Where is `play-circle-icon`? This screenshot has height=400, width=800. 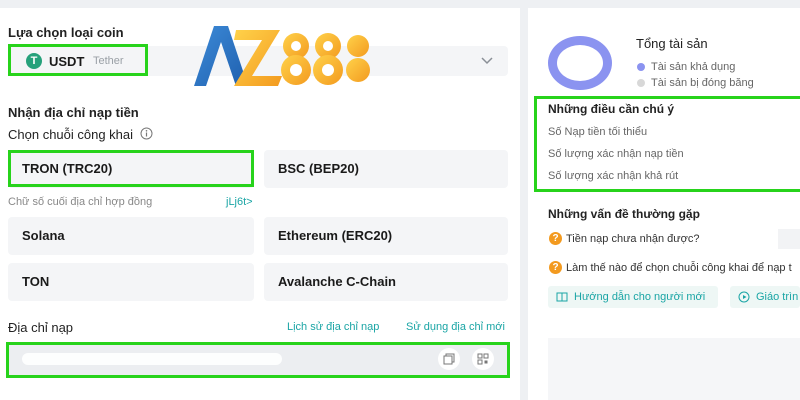
play-circle-icon is located at coordinates (744, 297).